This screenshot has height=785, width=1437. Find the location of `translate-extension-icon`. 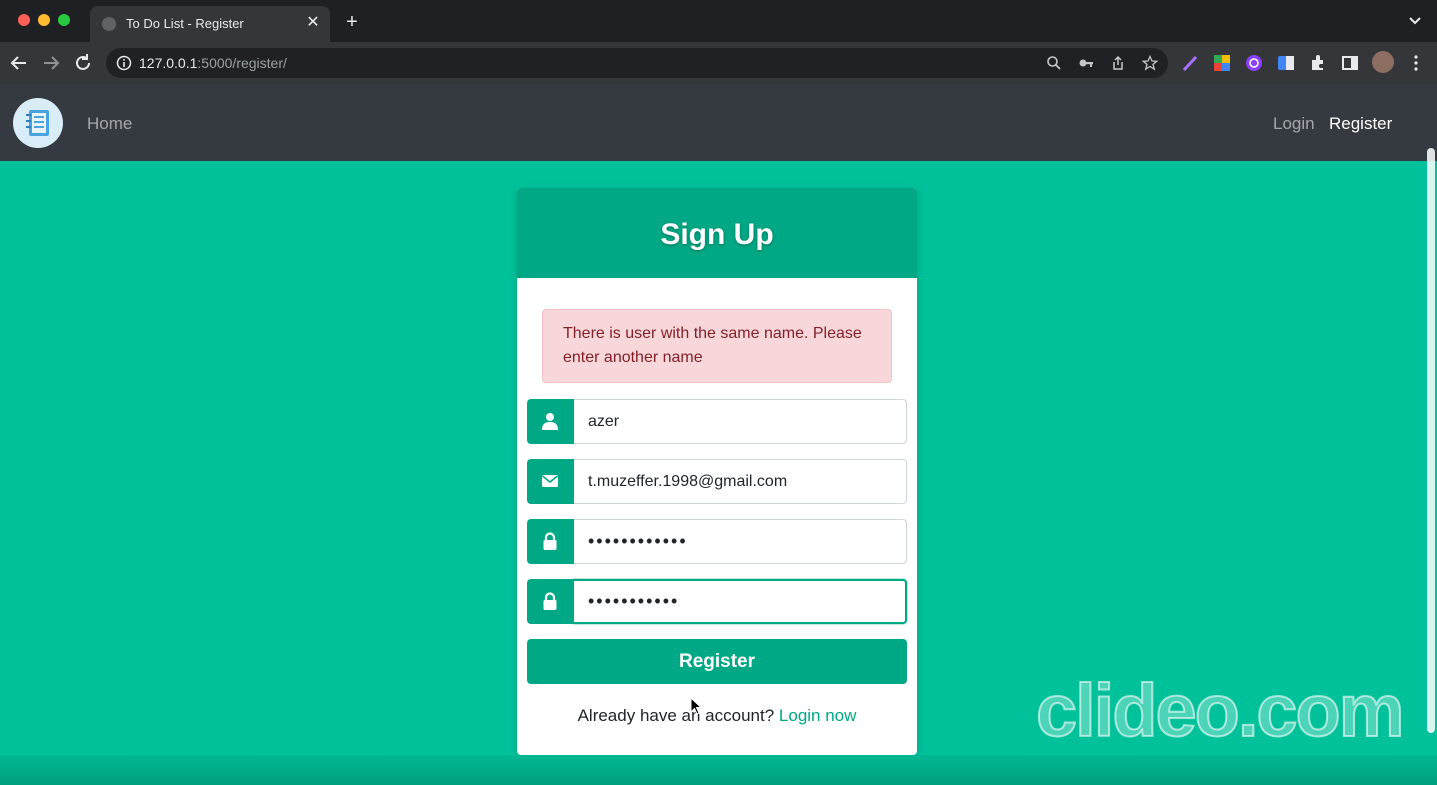

translate-extension-icon is located at coordinates (1286, 63).